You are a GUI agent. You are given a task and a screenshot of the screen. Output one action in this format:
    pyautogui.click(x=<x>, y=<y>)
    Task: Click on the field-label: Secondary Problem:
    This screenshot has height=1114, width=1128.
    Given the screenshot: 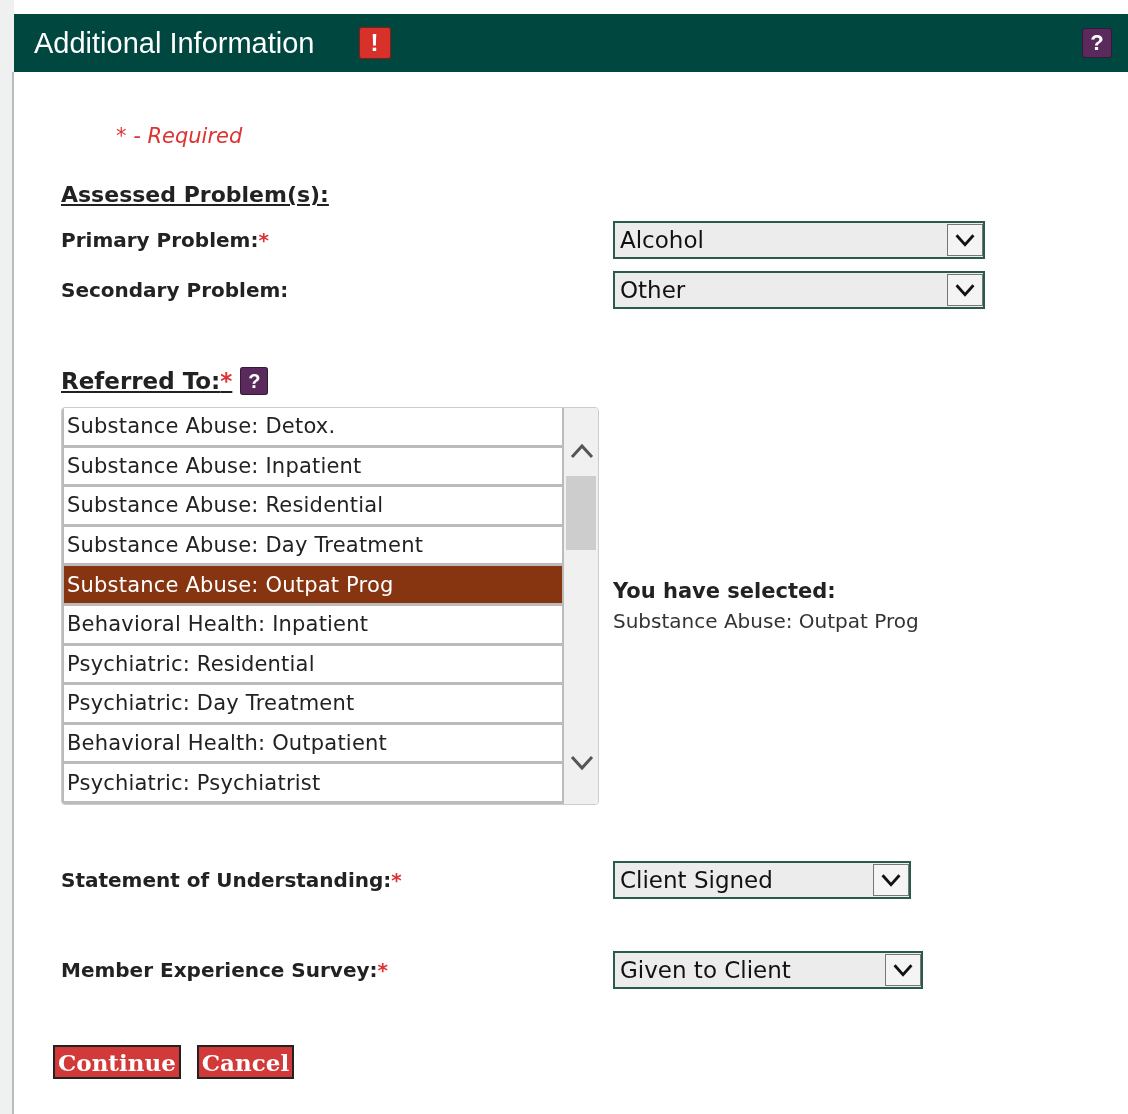 What is the action you would take?
    pyautogui.click(x=175, y=290)
    